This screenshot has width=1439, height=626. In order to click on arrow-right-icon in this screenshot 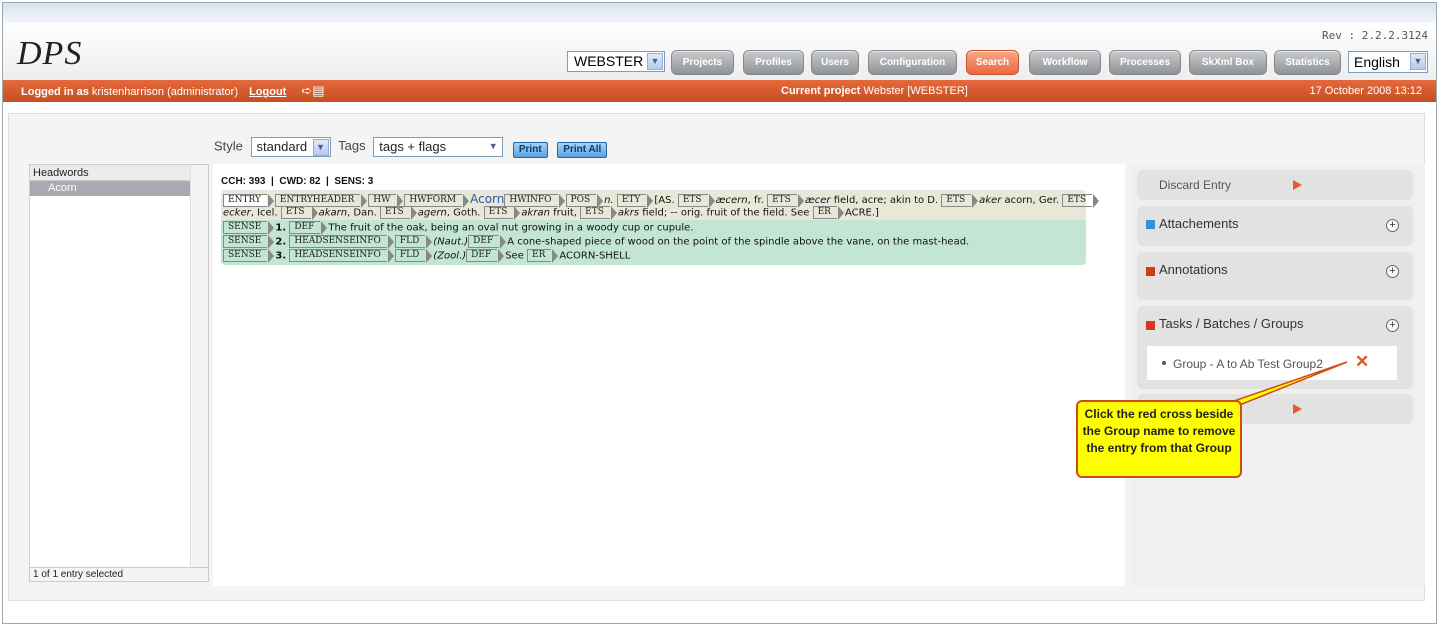, I will do `click(1297, 185)`.